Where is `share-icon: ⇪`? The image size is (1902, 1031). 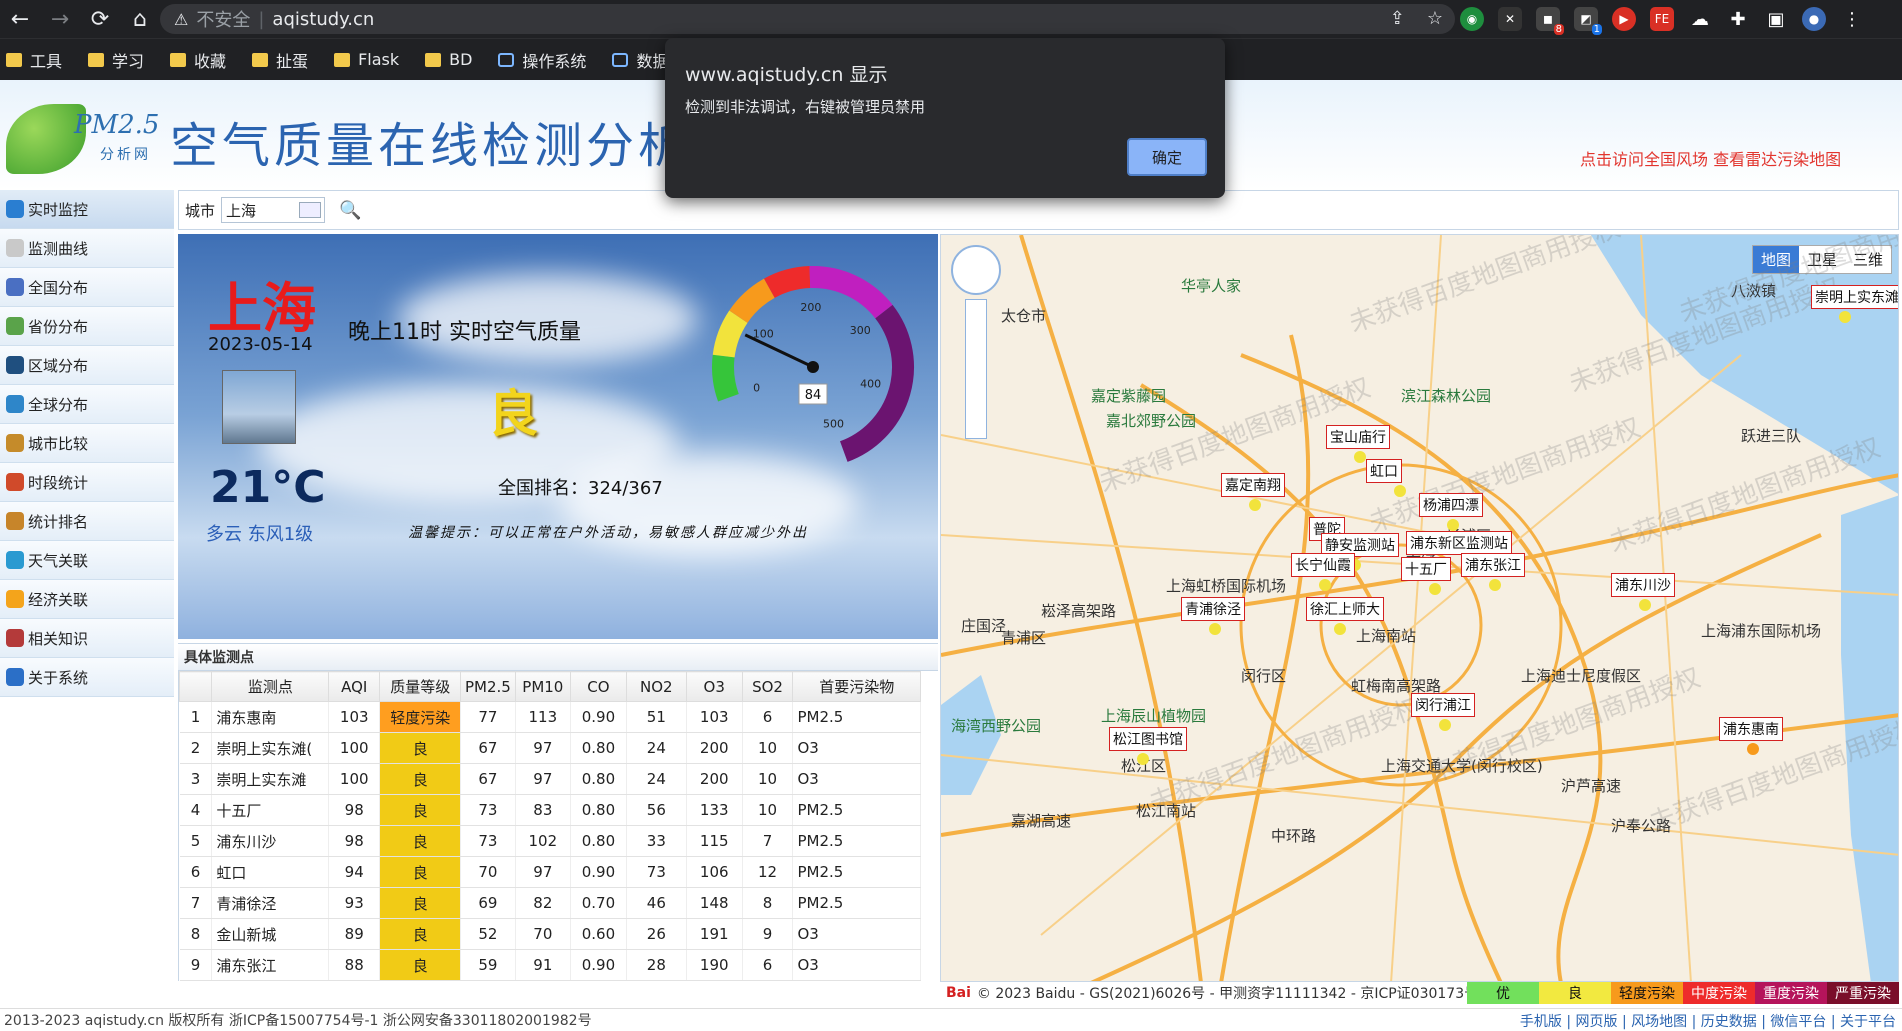 share-icon: ⇪ is located at coordinates (1397, 18).